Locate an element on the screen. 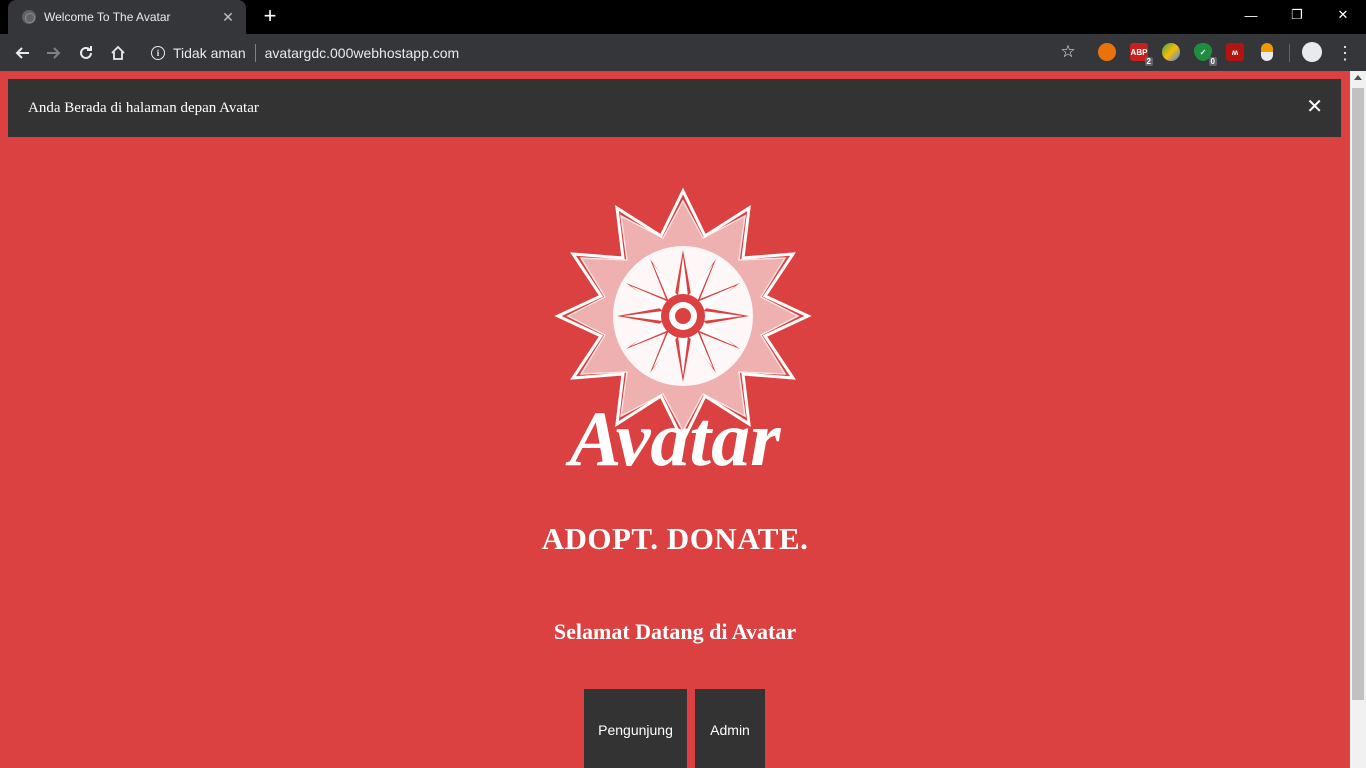 Image resolution: width=1366 pixels, height=768 pixels. bookmark-star-icon: ☆ is located at coordinates (1068, 52).